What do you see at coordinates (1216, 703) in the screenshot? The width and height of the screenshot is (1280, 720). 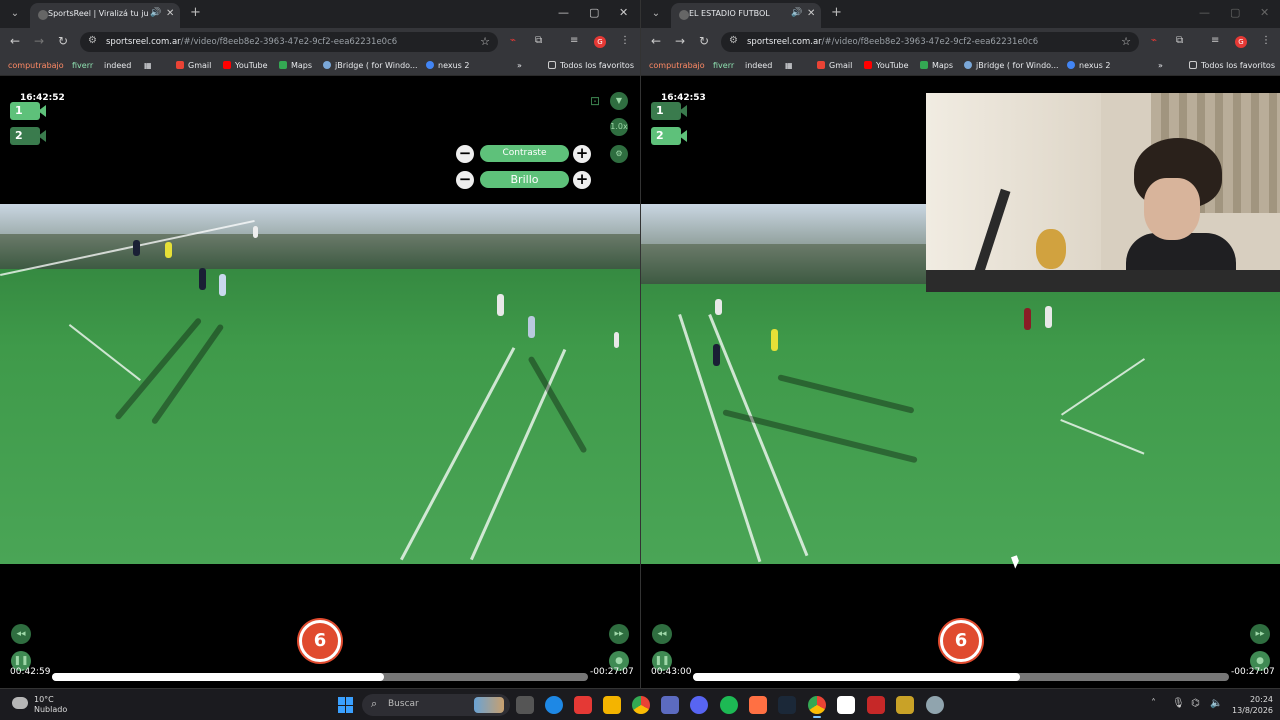 I see `volume-icon: 🔈` at bounding box center [1216, 703].